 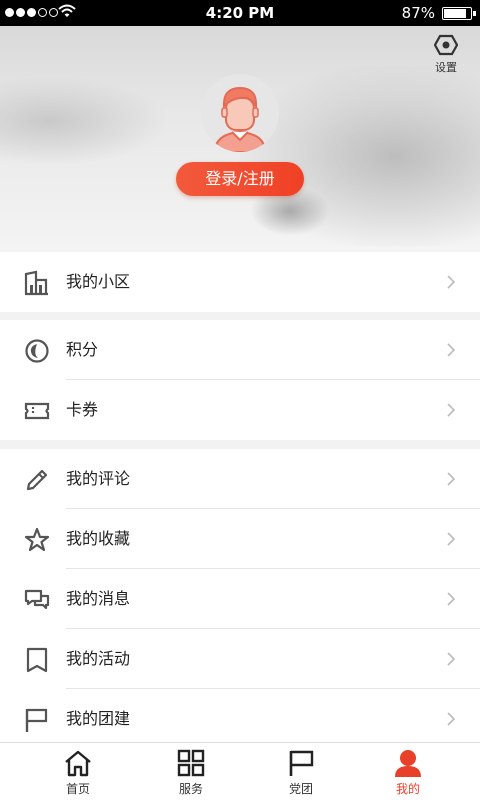 I want to click on tab-party: 党团, so click(x=301, y=773).